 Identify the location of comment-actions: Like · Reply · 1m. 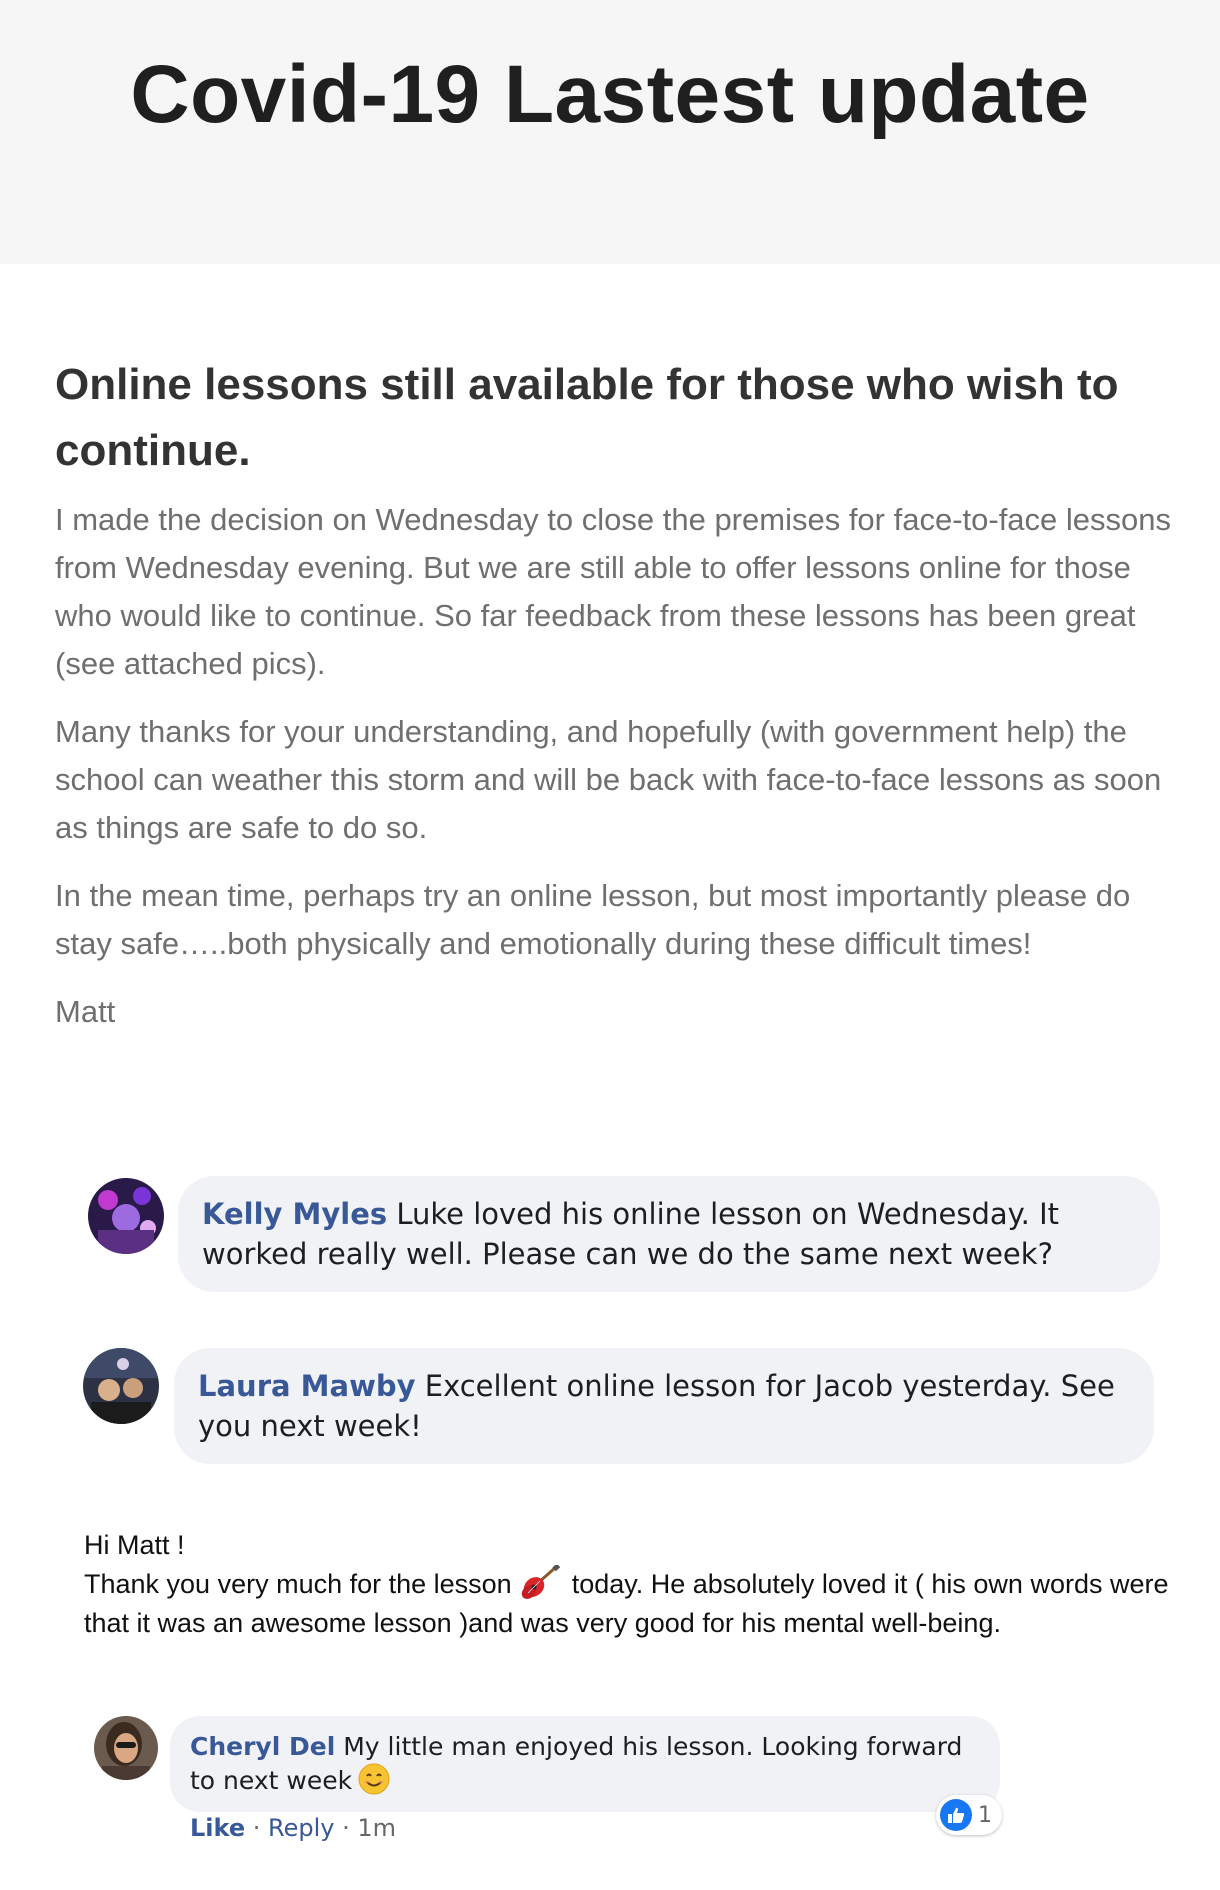
(293, 1828).